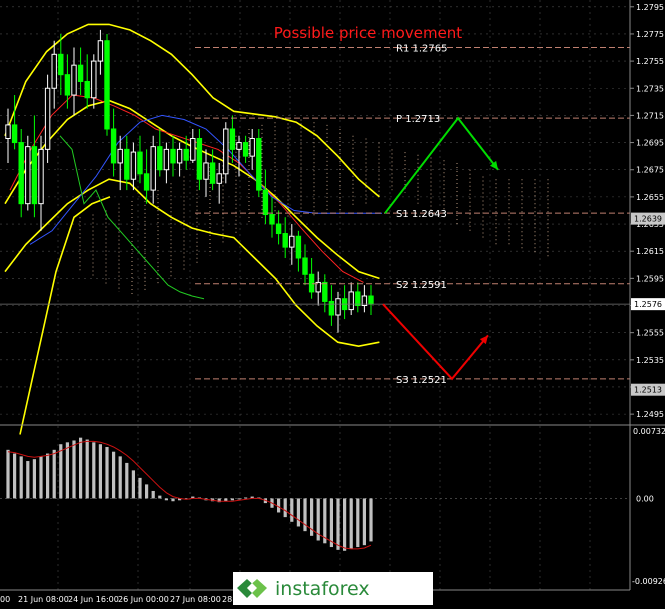 This screenshot has height=609, width=665. What do you see at coordinates (649, 431) in the screenshot?
I see `macd-tick-top: 0.00732` at bounding box center [649, 431].